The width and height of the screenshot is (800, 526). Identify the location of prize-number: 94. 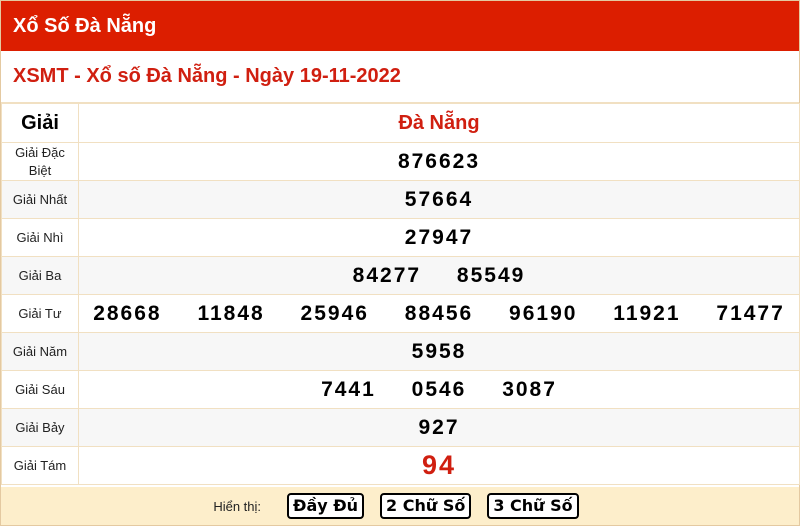
(439, 465).